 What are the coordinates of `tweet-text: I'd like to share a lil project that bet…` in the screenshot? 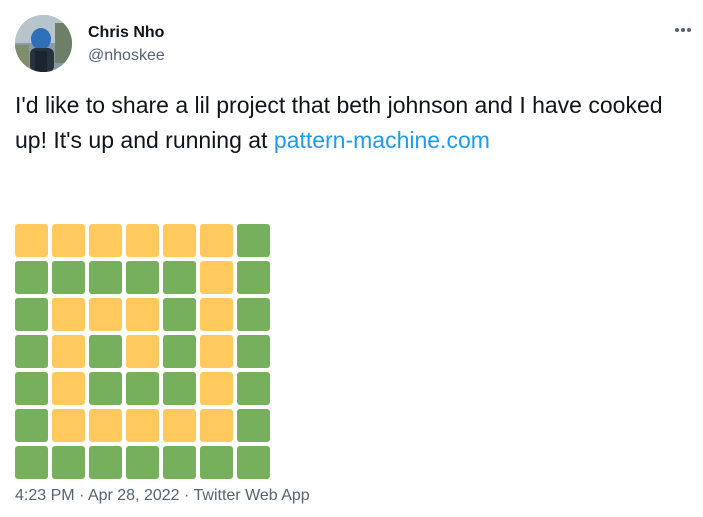 It's located at (345, 123).